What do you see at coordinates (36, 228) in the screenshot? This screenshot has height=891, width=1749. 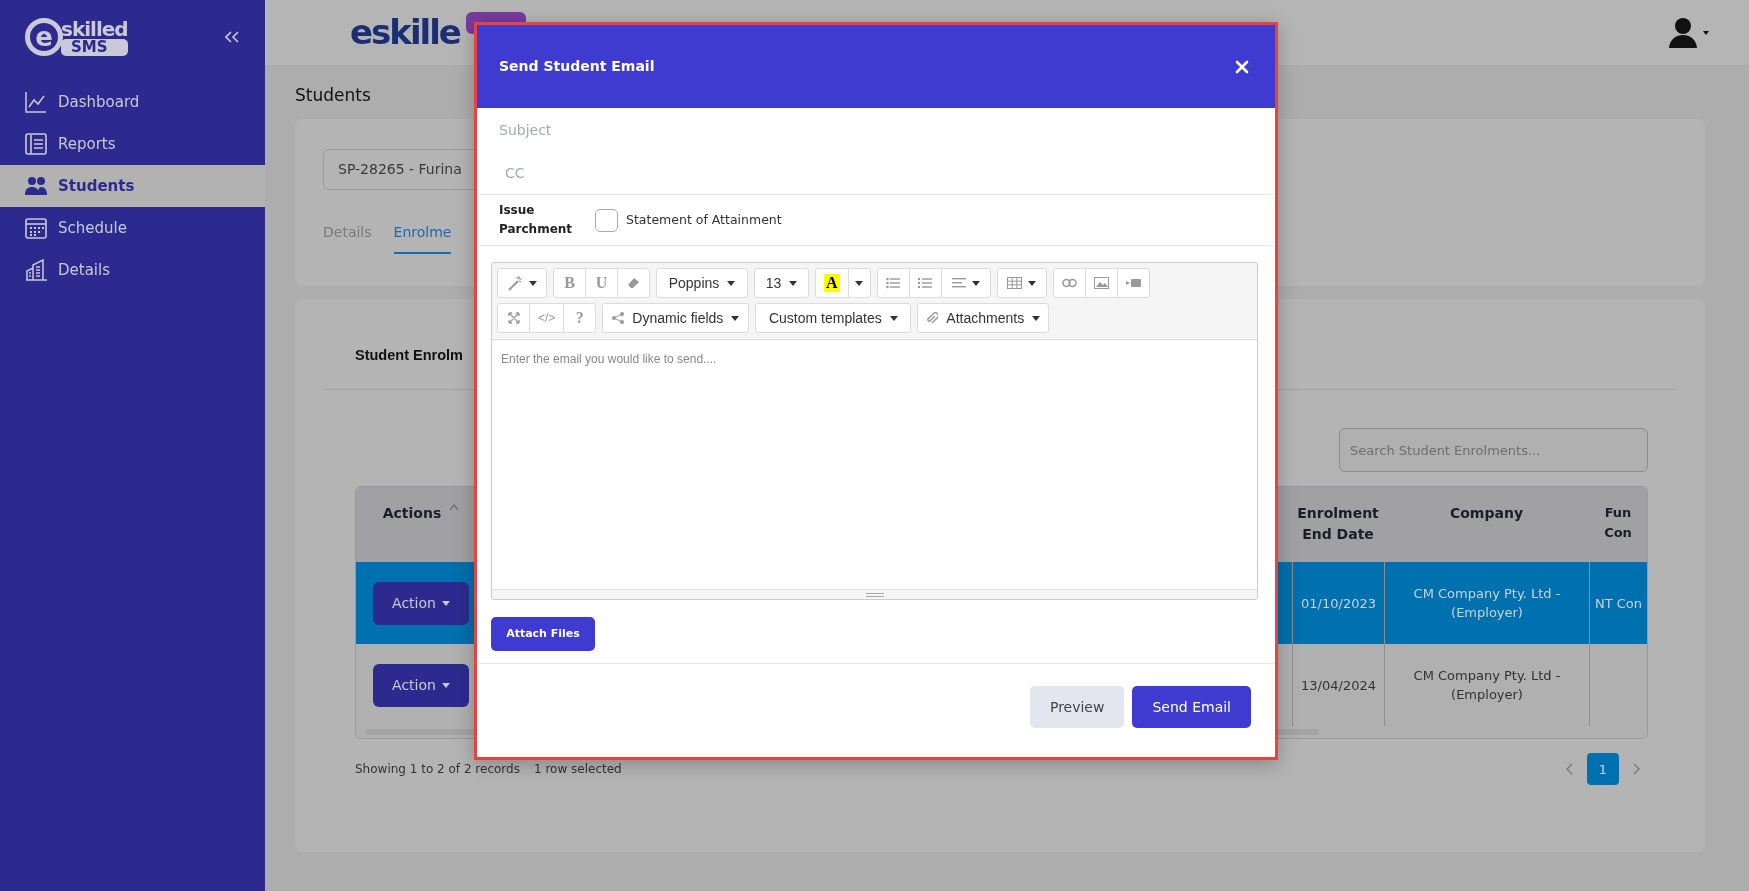 I see `calendar-icon` at bounding box center [36, 228].